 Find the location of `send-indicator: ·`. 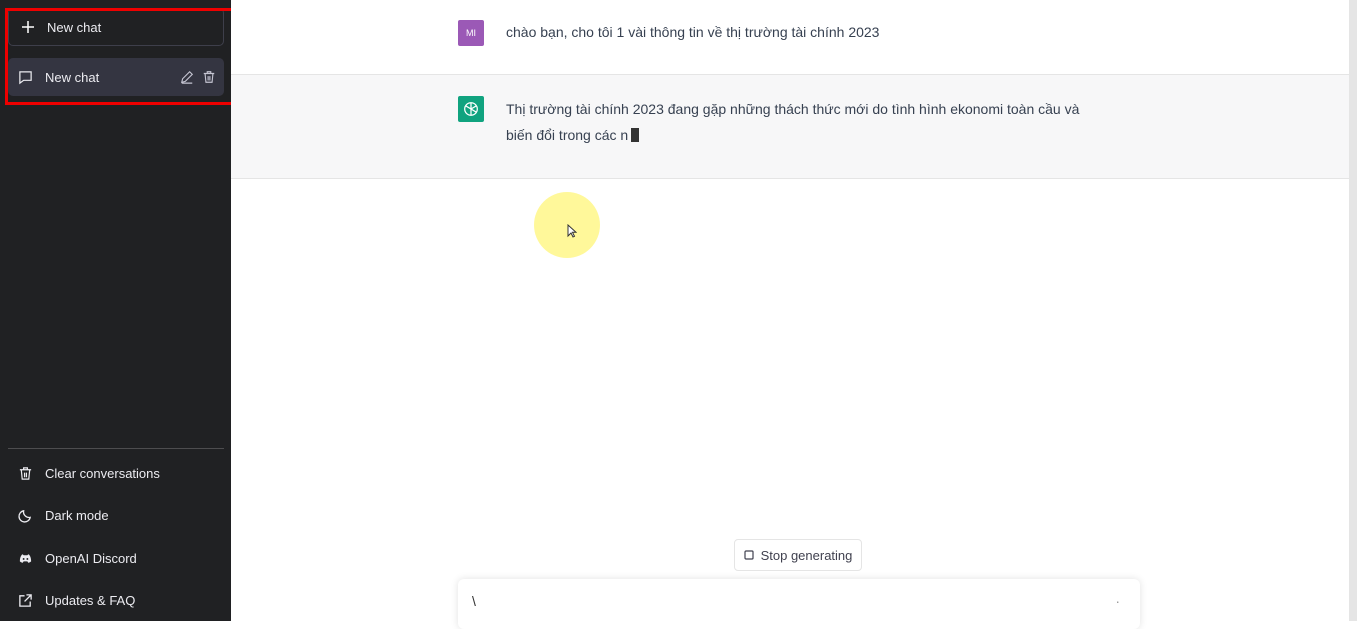

send-indicator: · is located at coordinates (1117, 601).